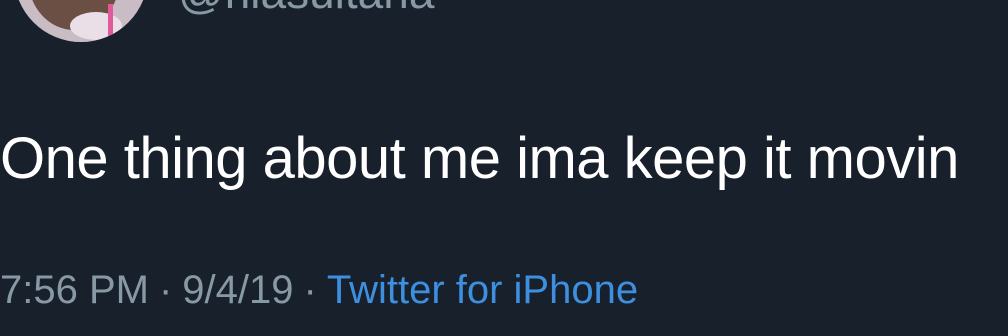  Describe the element at coordinates (74, 290) in the screenshot. I see `tweet-time: 7:56 PM` at that location.